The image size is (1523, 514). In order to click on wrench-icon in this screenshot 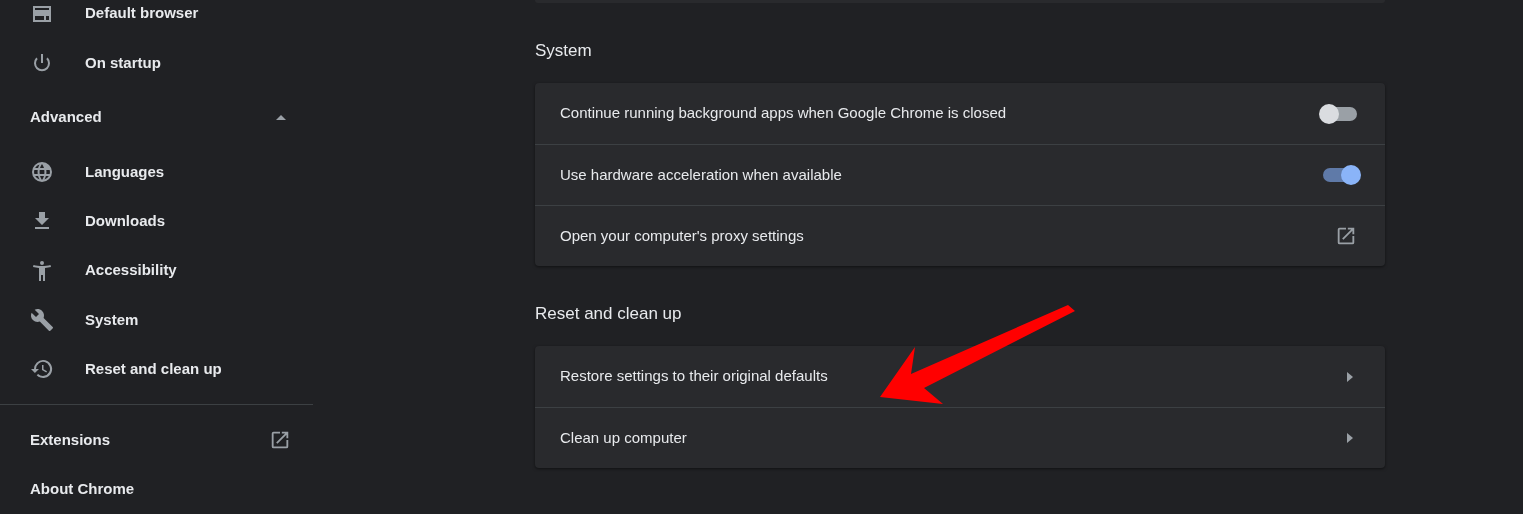, I will do `click(42, 320)`.